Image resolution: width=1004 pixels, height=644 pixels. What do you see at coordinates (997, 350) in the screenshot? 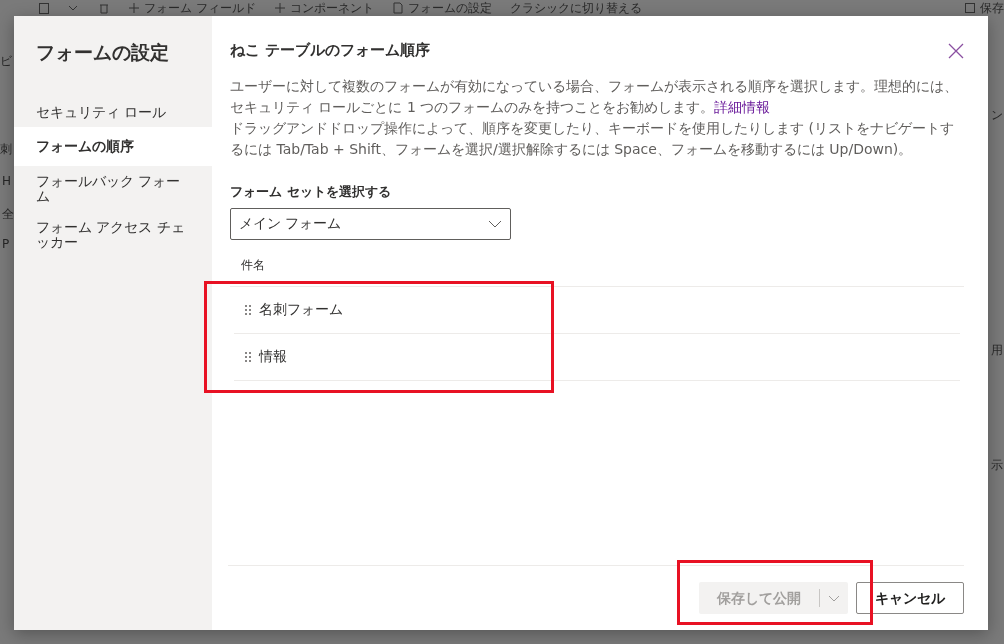
I see `background-text: 用` at bounding box center [997, 350].